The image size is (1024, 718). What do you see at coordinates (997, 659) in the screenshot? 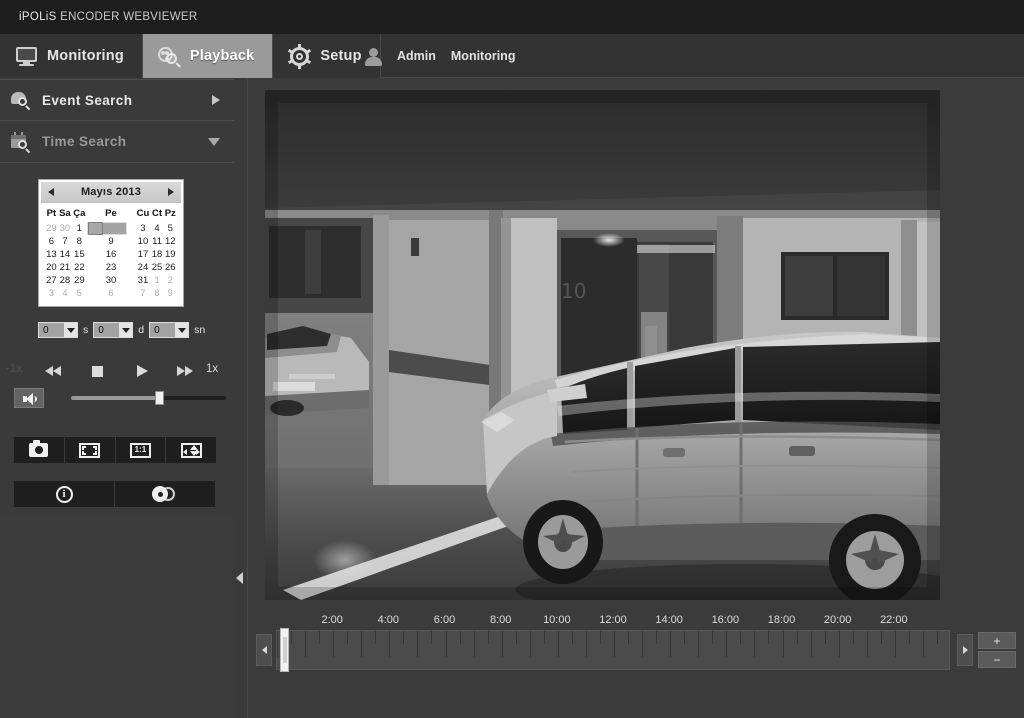
I see `timeline-zoom-out-button: −` at bounding box center [997, 659].